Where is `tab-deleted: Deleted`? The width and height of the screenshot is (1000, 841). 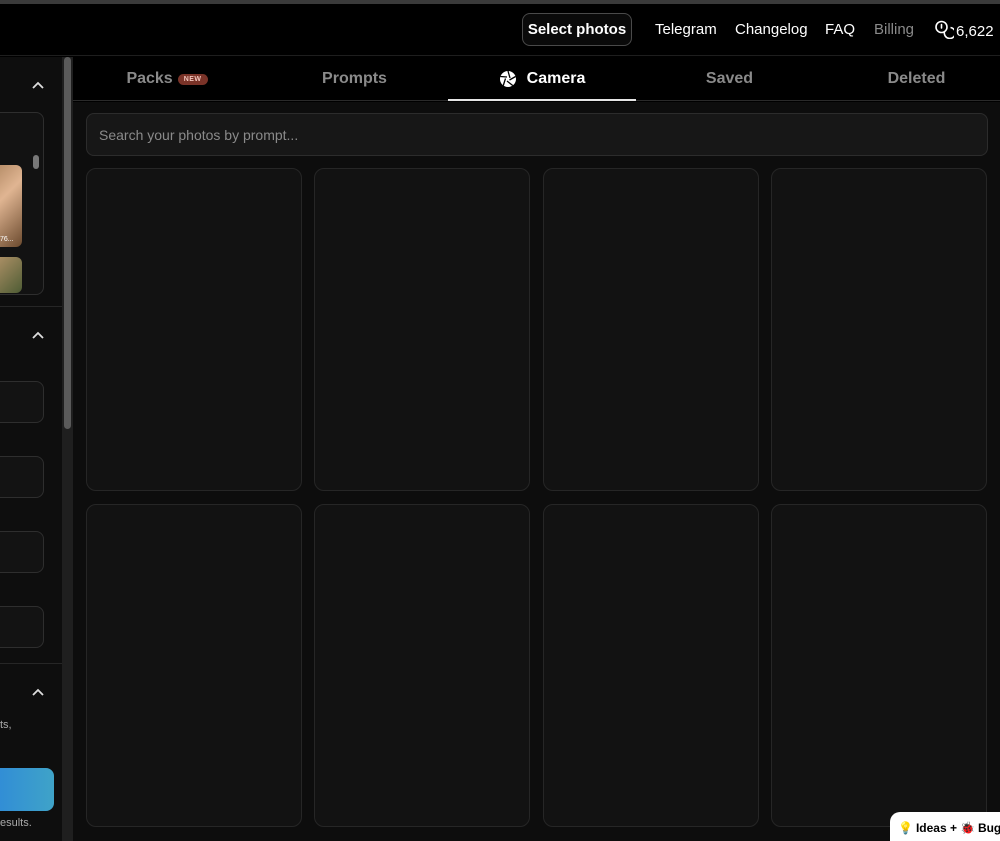 tab-deleted: Deleted is located at coordinates (911, 79).